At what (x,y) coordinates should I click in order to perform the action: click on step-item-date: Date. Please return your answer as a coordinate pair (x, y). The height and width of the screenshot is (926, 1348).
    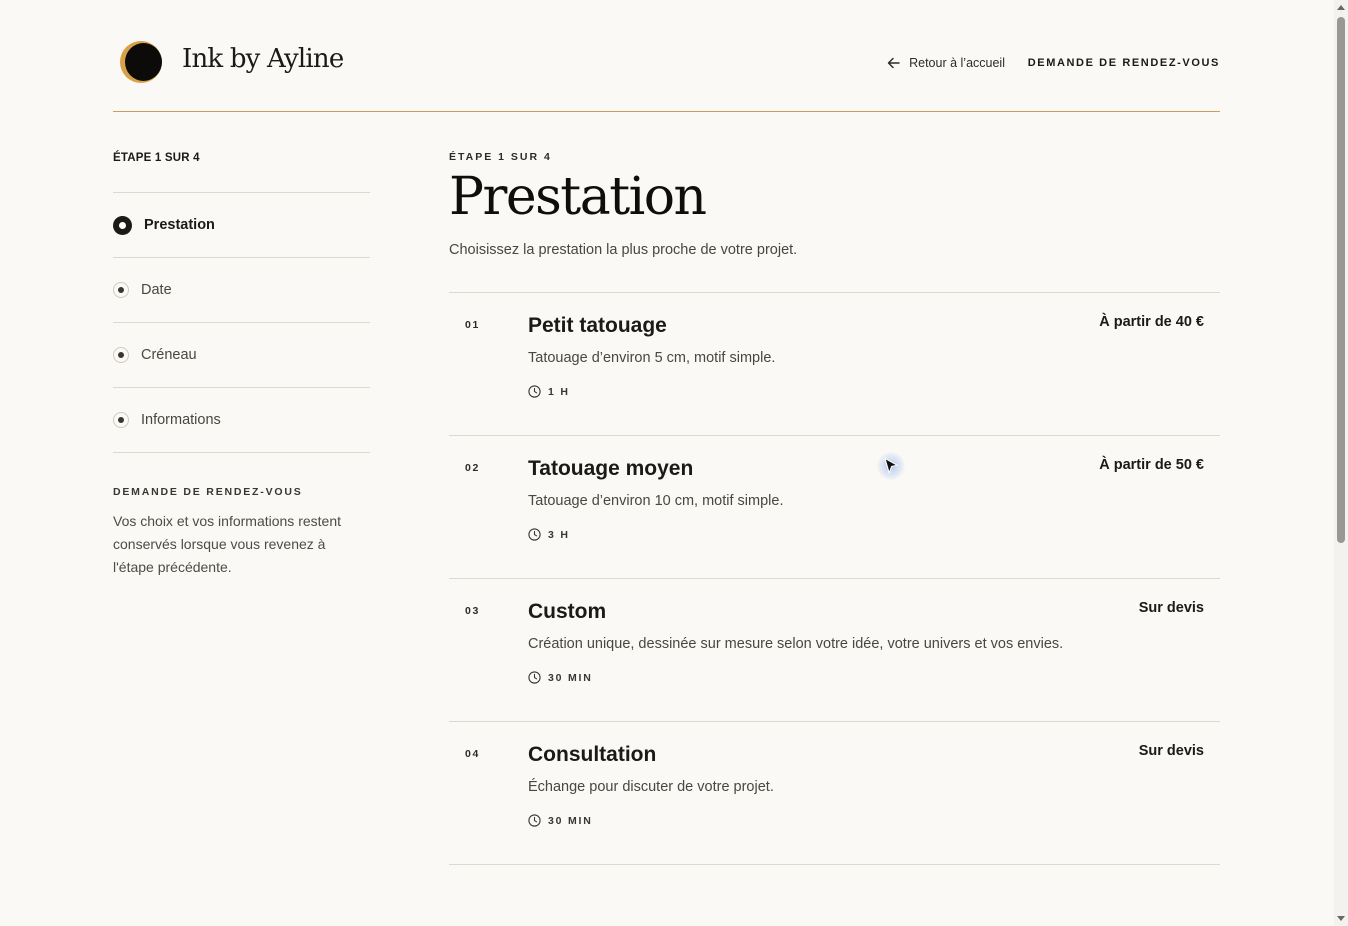
    Looking at the image, I should click on (241, 290).